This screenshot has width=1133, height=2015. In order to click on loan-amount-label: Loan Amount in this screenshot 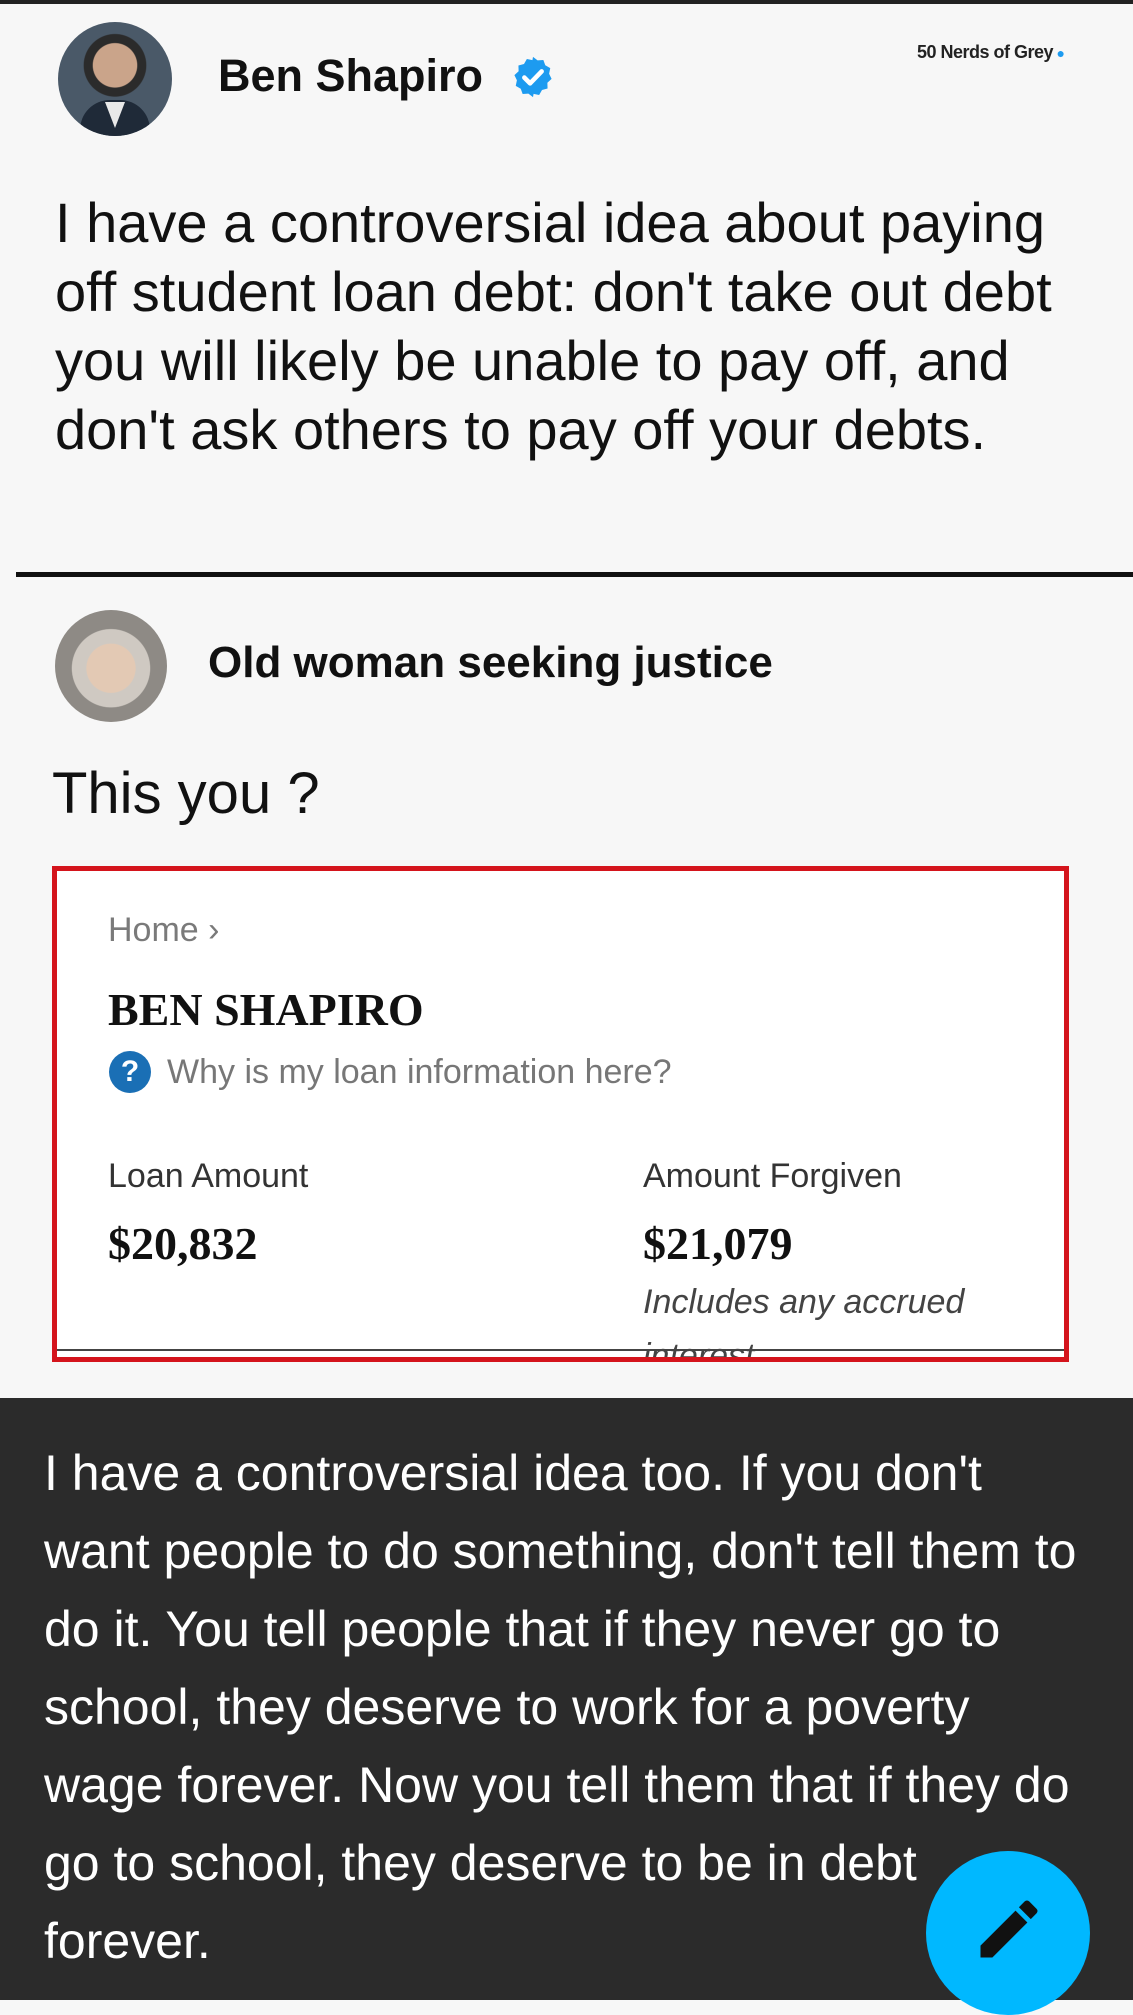, I will do `click(208, 1176)`.